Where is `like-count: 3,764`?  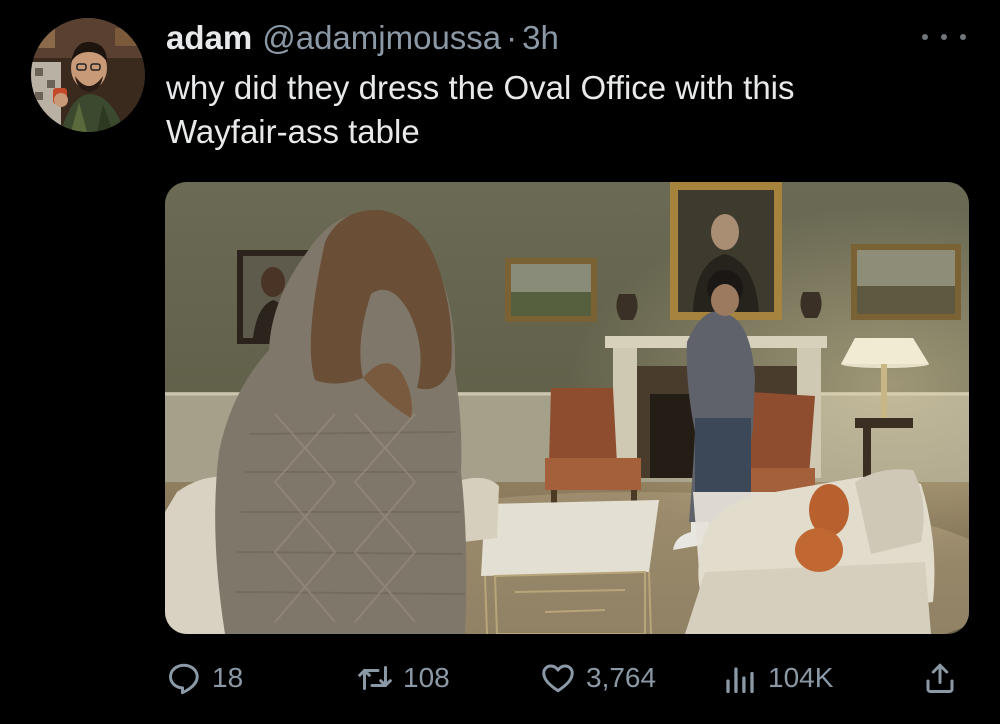
like-count: 3,764 is located at coordinates (621, 677).